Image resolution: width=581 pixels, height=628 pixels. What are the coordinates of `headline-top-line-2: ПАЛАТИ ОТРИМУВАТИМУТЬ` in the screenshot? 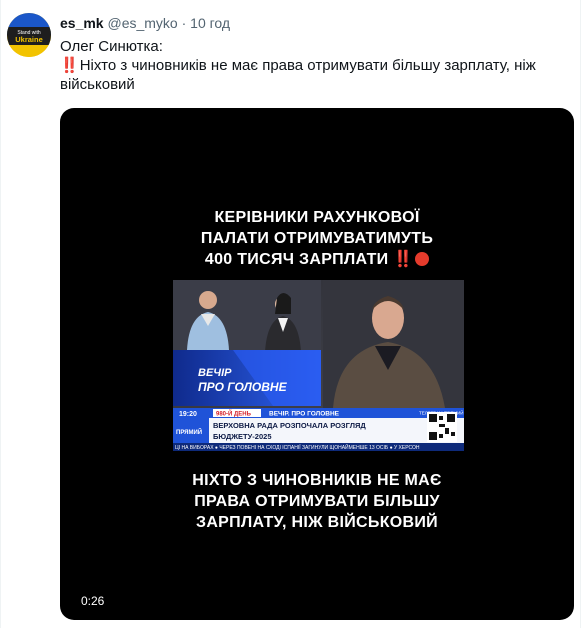 It's located at (317, 238).